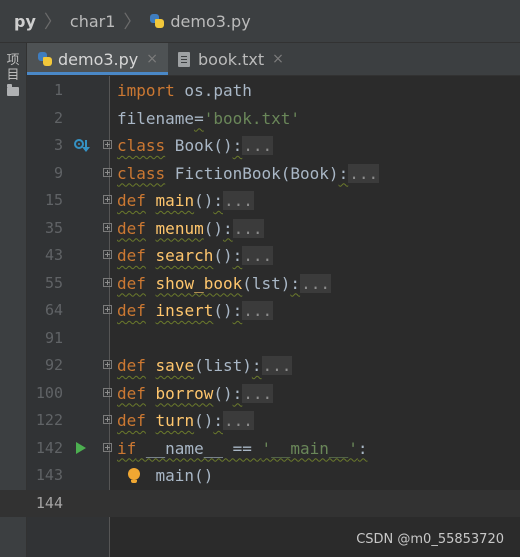 The image size is (520, 557). What do you see at coordinates (231, 59) in the screenshot?
I see `tab-book-txt: book.txt ×` at bounding box center [231, 59].